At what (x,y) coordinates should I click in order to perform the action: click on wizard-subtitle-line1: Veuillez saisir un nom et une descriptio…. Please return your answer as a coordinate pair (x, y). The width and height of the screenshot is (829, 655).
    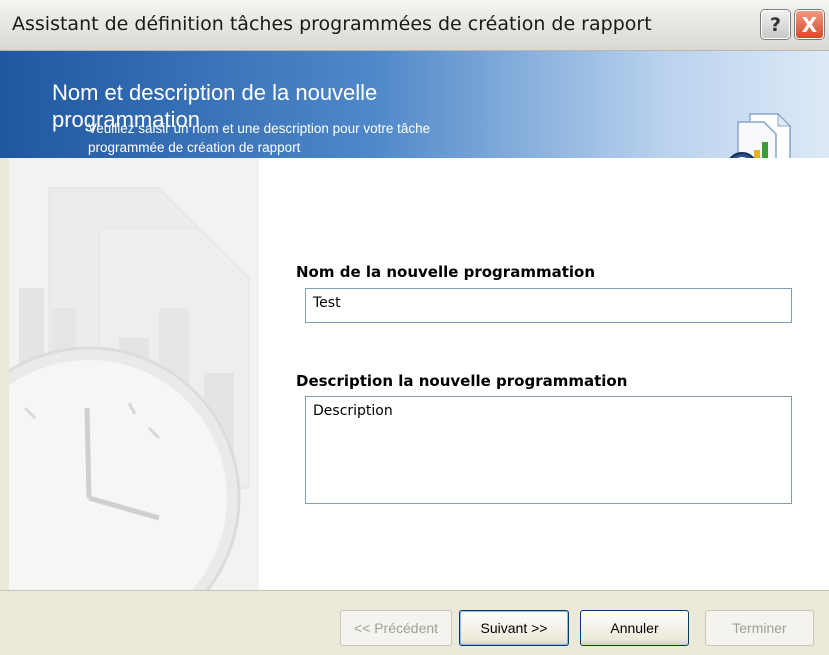
    Looking at the image, I should click on (259, 128).